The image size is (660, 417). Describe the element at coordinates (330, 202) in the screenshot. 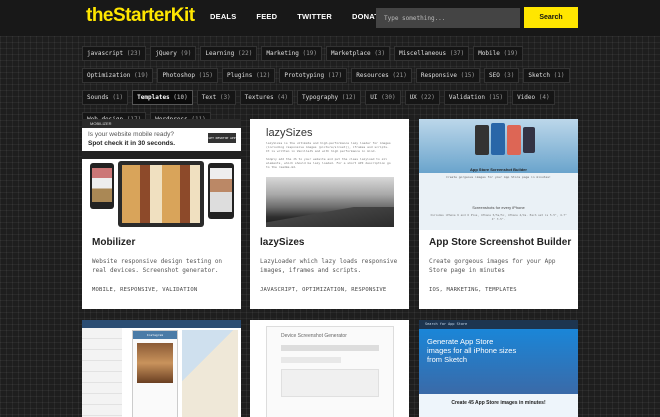

I see `thumb-image` at that location.